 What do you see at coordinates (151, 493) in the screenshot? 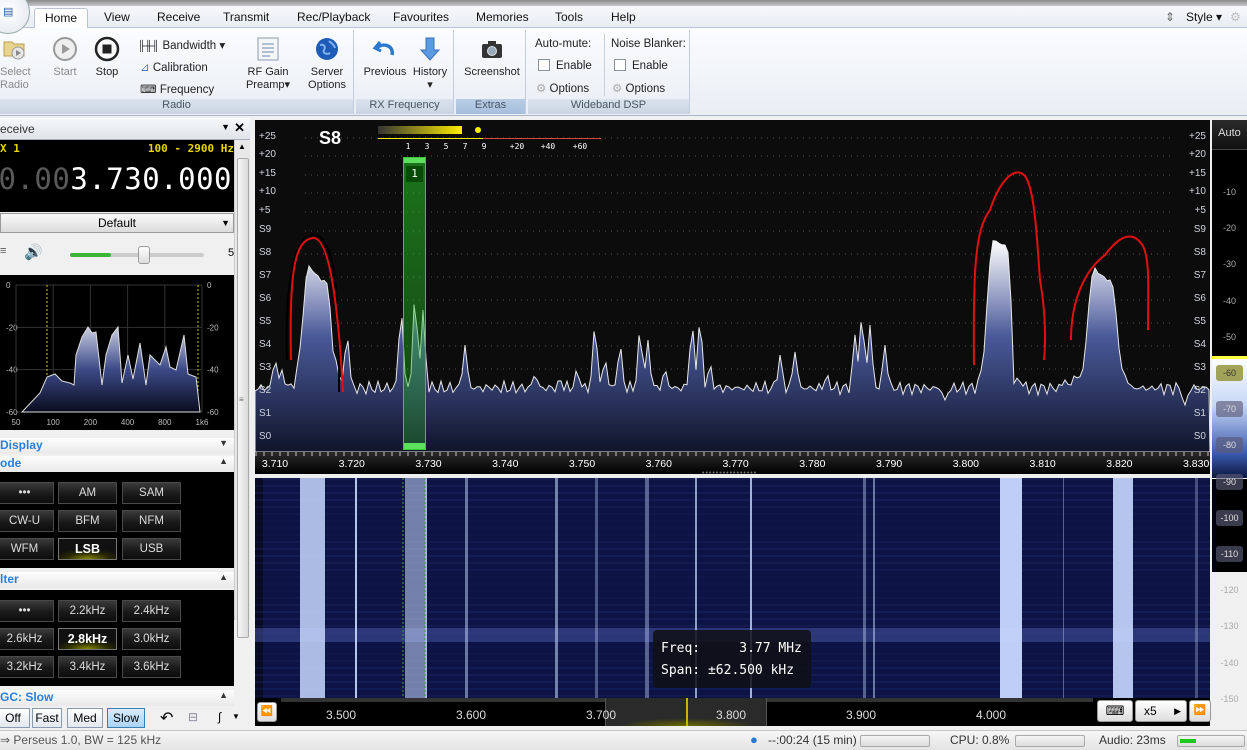
I see `mode-button: SAM` at bounding box center [151, 493].